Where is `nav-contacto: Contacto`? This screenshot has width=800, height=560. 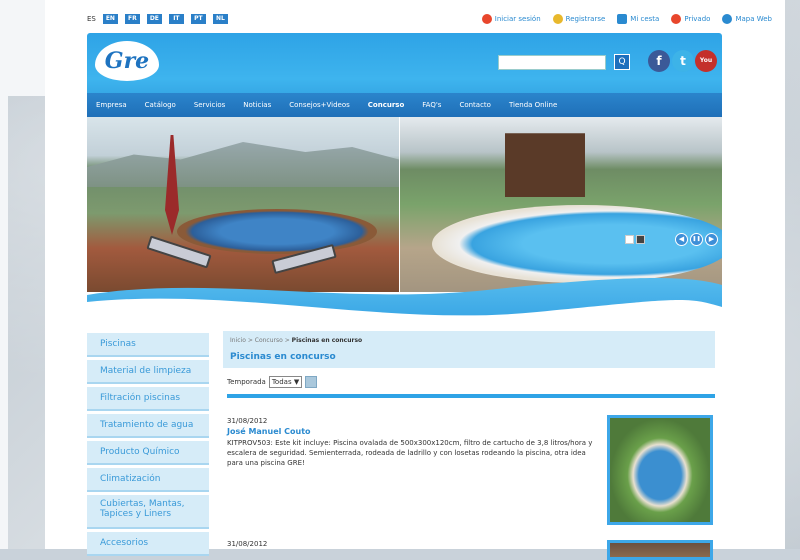 nav-contacto: Contacto is located at coordinates (475, 105).